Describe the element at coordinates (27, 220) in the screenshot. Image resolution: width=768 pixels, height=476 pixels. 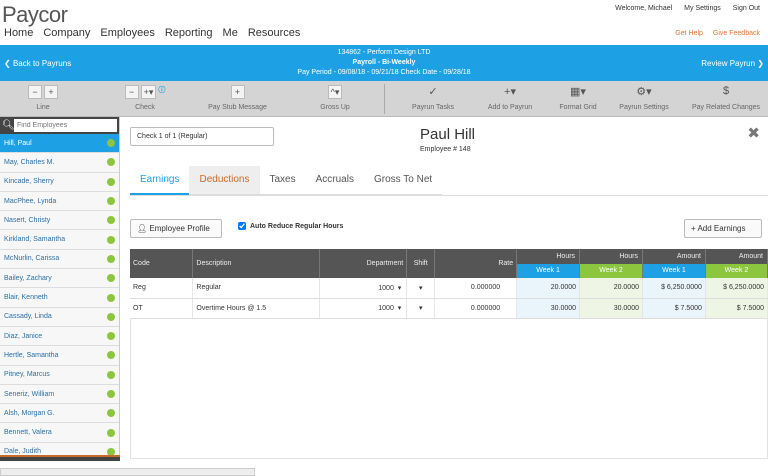
I see `employee-name-label: Nasert, Christy` at that location.